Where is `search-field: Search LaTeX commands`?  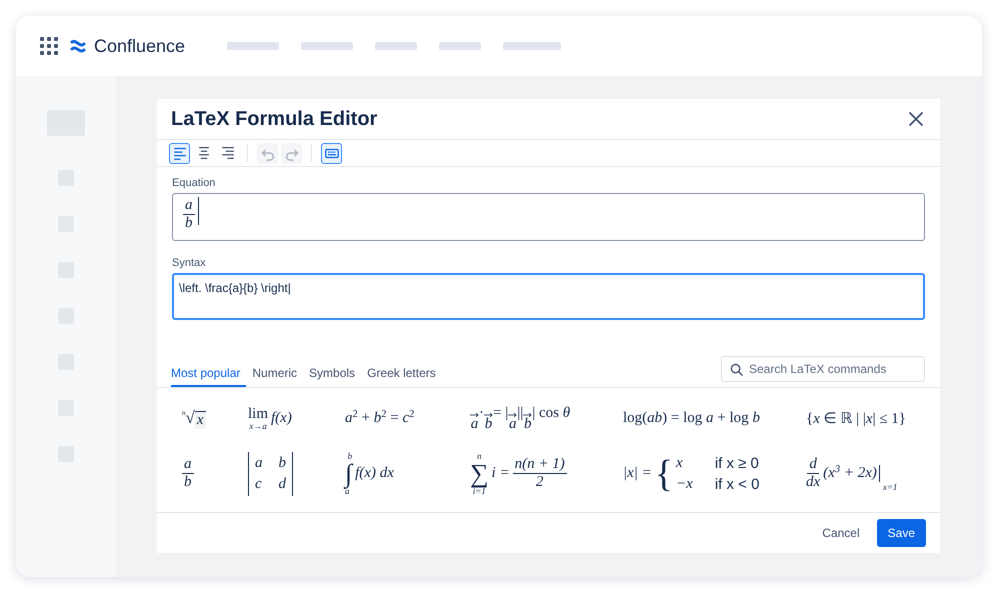 search-field: Search LaTeX commands is located at coordinates (823, 369).